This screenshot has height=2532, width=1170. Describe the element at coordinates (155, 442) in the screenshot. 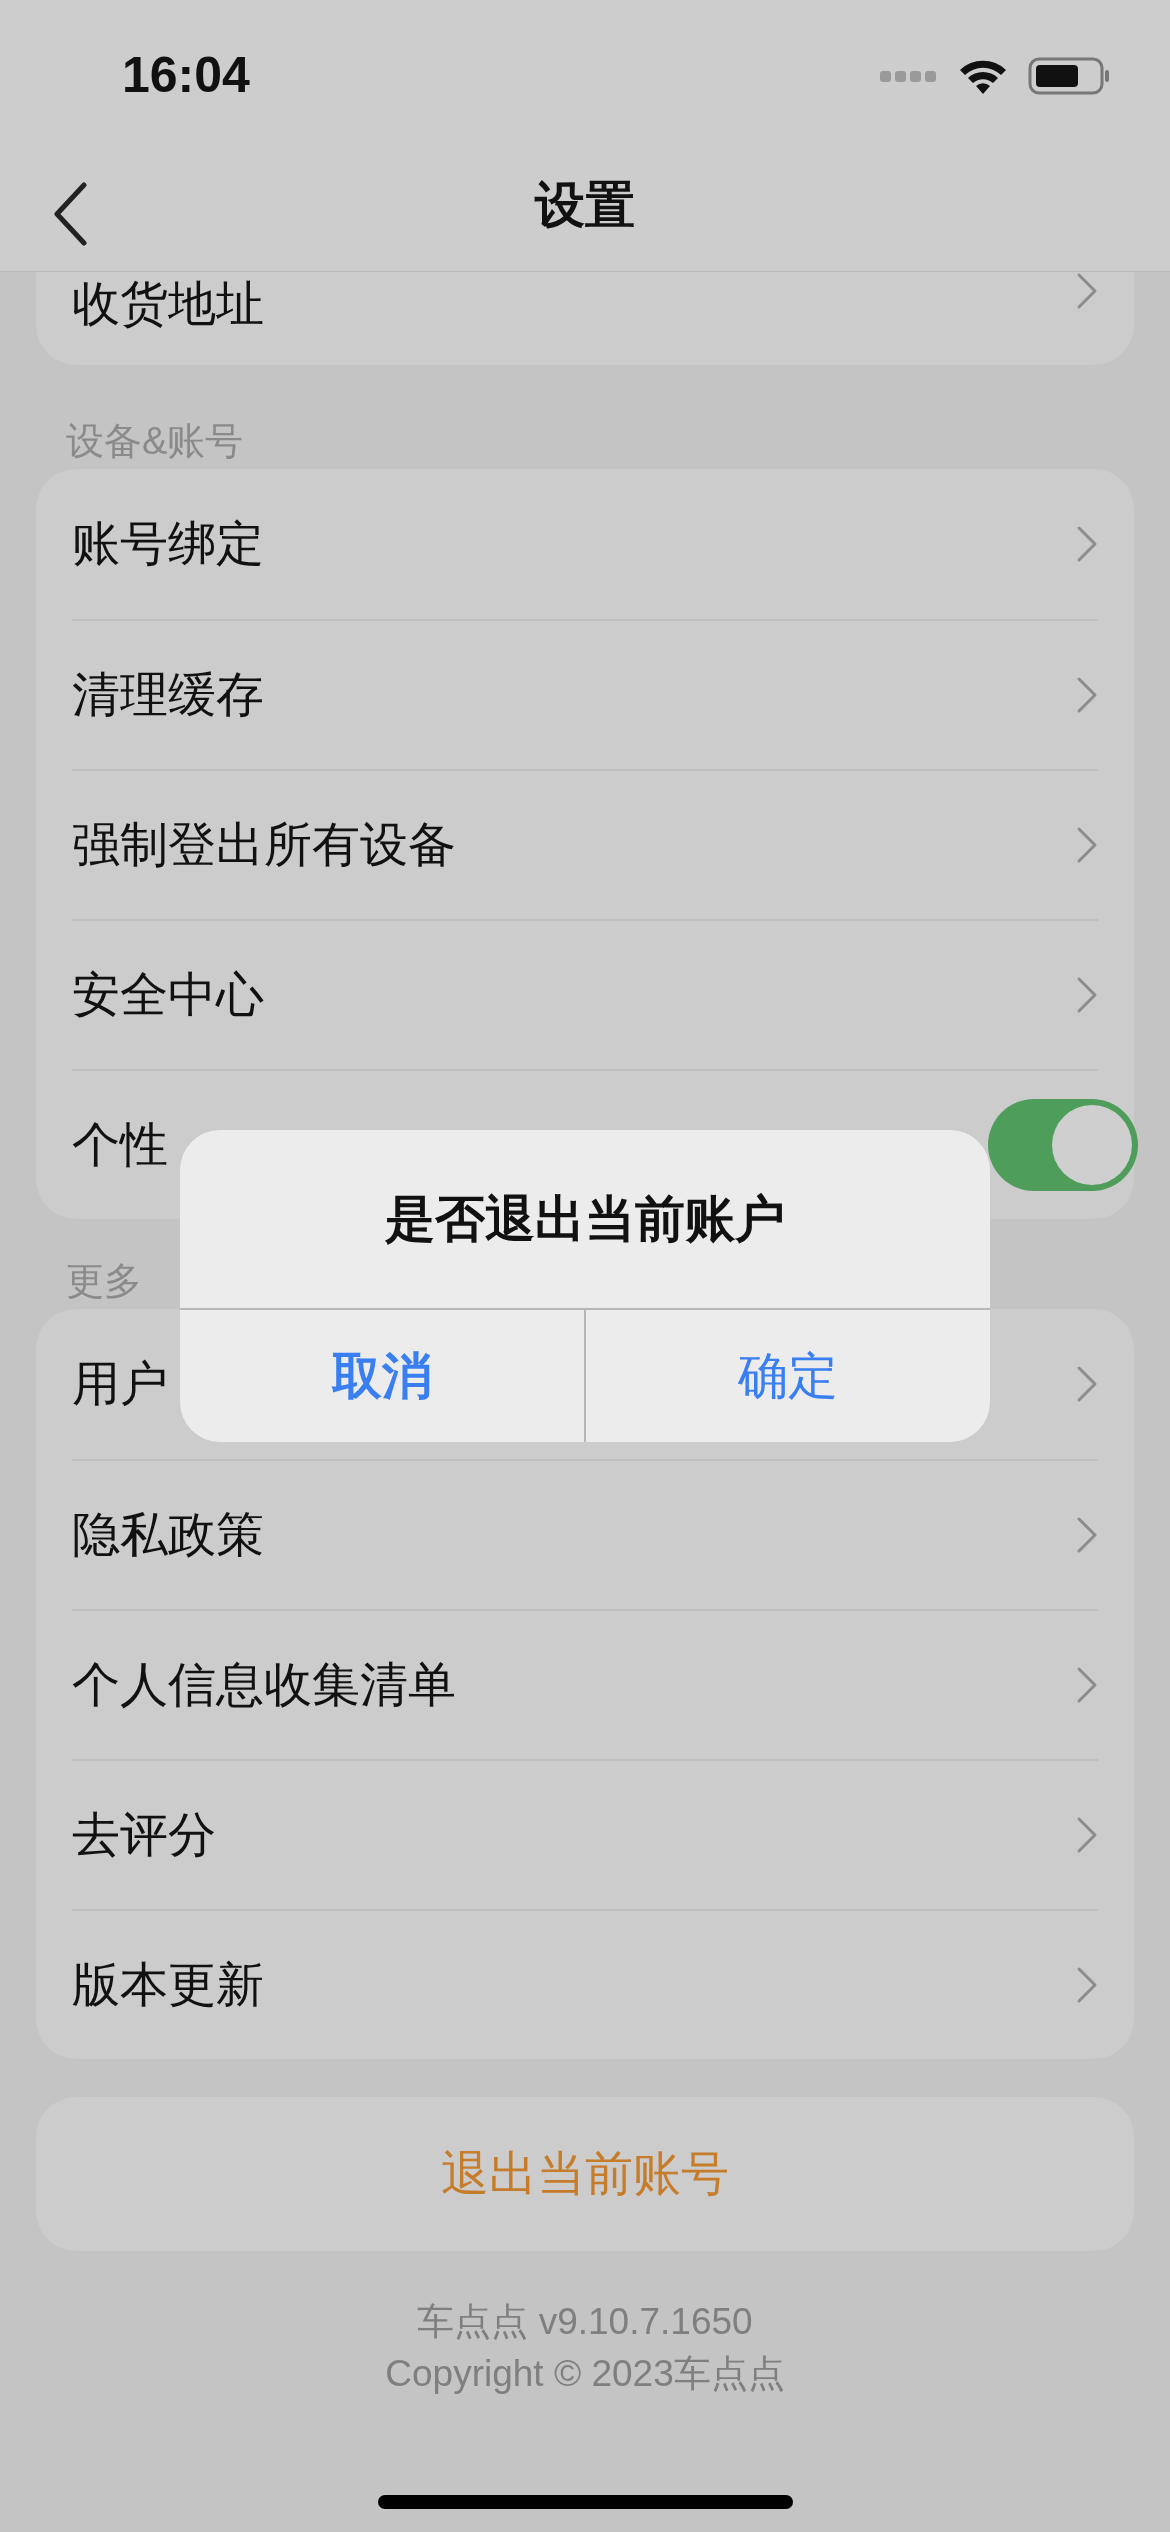

I see `section-header: 设备&账号` at that location.